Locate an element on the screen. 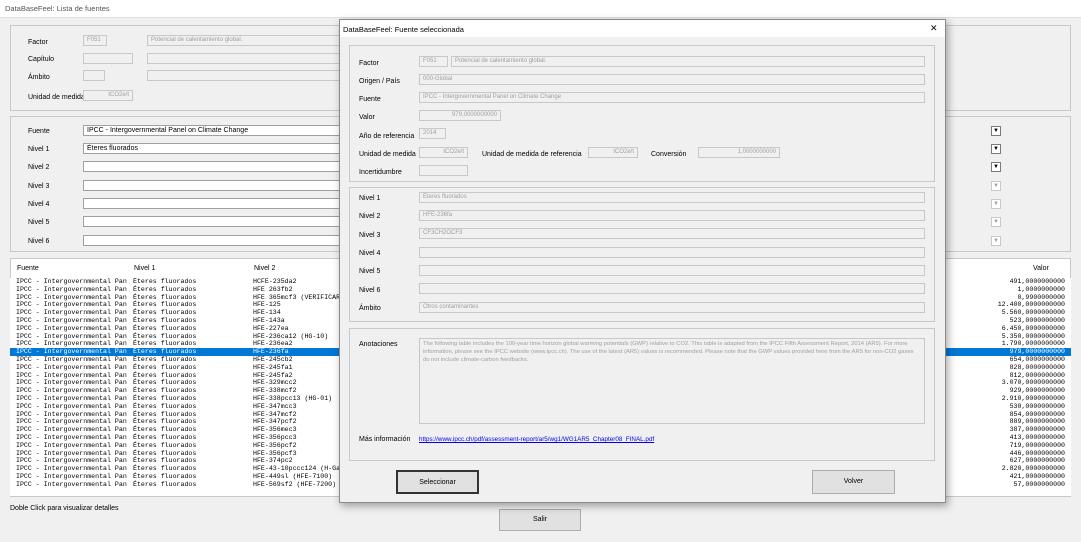  cell-valor: 979,0000000000 is located at coordinates (1037, 352).